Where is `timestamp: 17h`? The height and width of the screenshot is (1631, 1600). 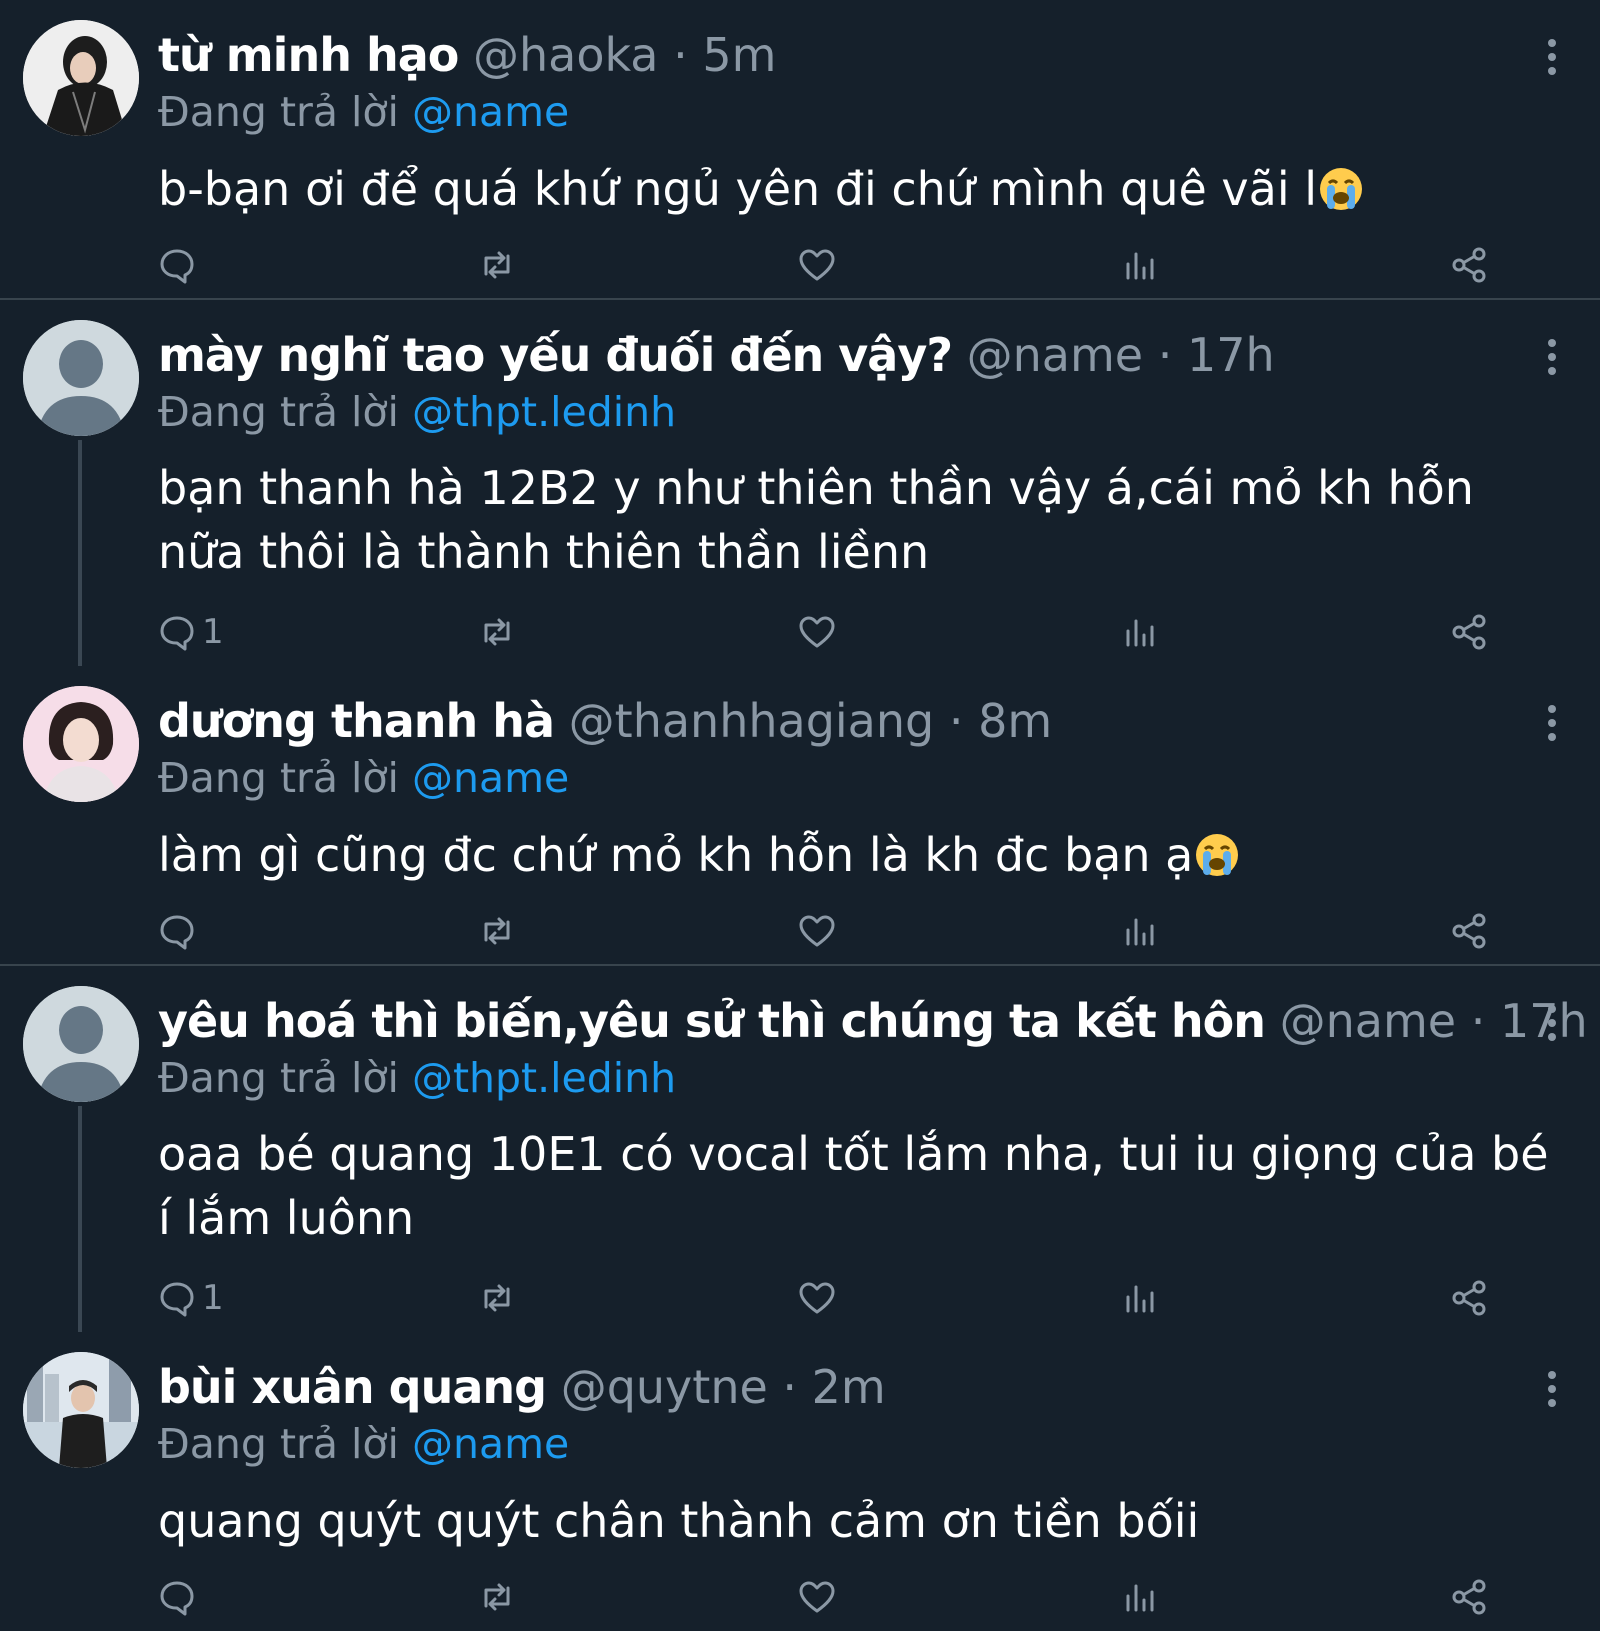
timestamp: 17h is located at coordinates (1231, 355).